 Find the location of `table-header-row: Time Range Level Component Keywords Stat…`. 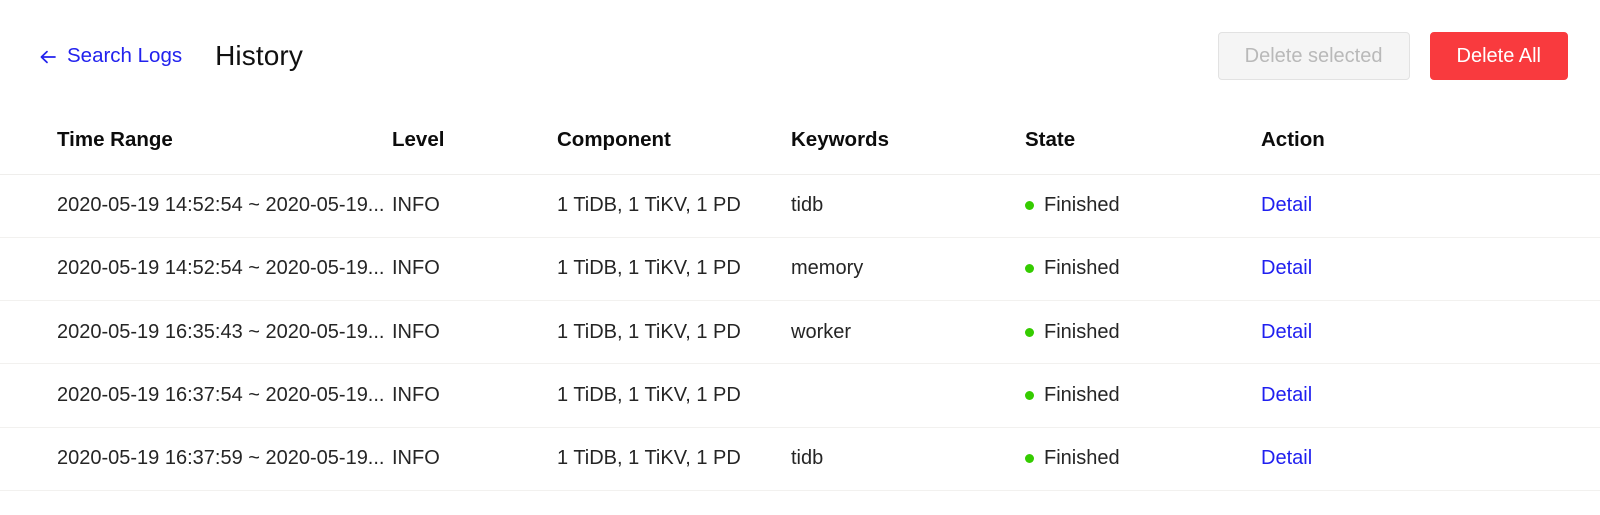

table-header-row: Time Range Level Component Keywords Stat… is located at coordinates (800, 142).